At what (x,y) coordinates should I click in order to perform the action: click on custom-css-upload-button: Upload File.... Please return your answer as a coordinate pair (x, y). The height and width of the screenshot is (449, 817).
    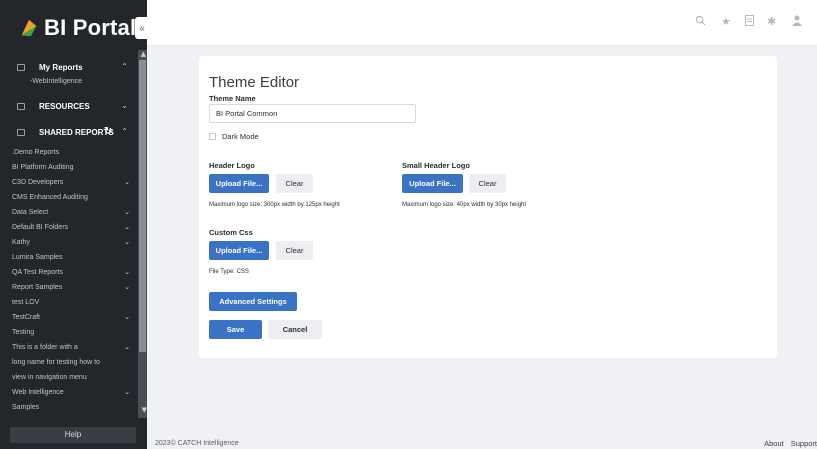
    Looking at the image, I should click on (239, 250).